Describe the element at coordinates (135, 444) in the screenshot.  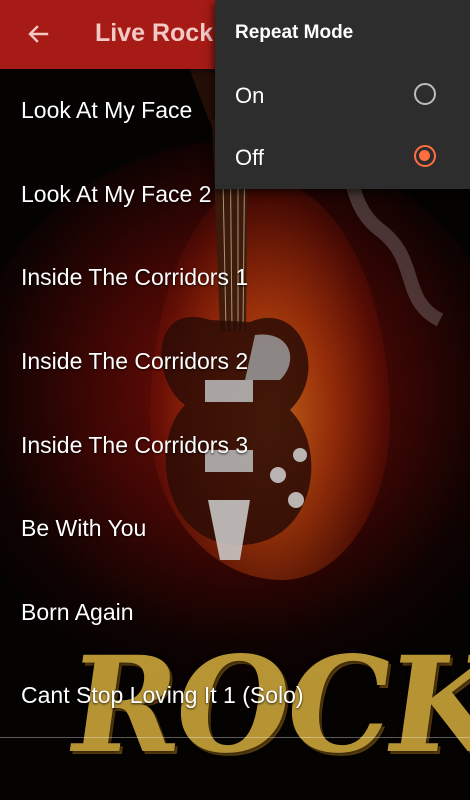
I see `song-title: Inside The Corridors 3` at that location.